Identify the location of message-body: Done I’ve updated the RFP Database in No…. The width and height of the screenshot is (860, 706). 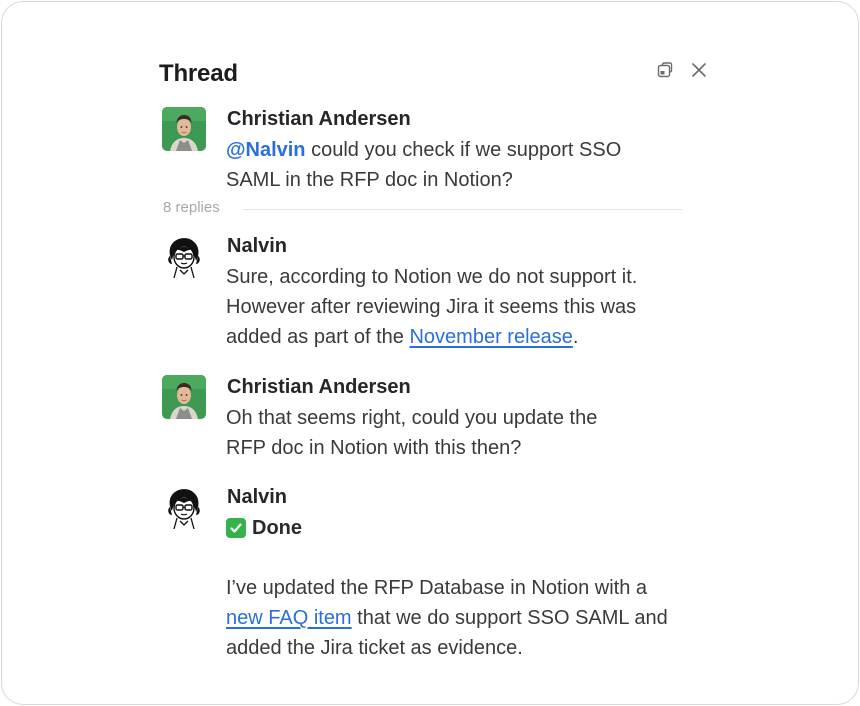
(447, 588).